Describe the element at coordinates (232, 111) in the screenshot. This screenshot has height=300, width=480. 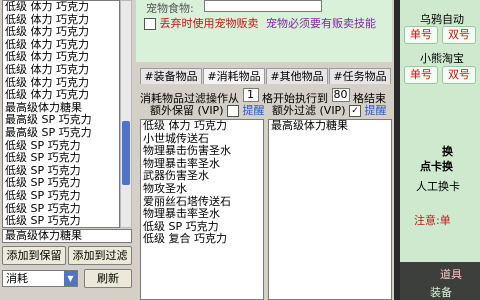
I see `keep-remind-checkbox` at that location.